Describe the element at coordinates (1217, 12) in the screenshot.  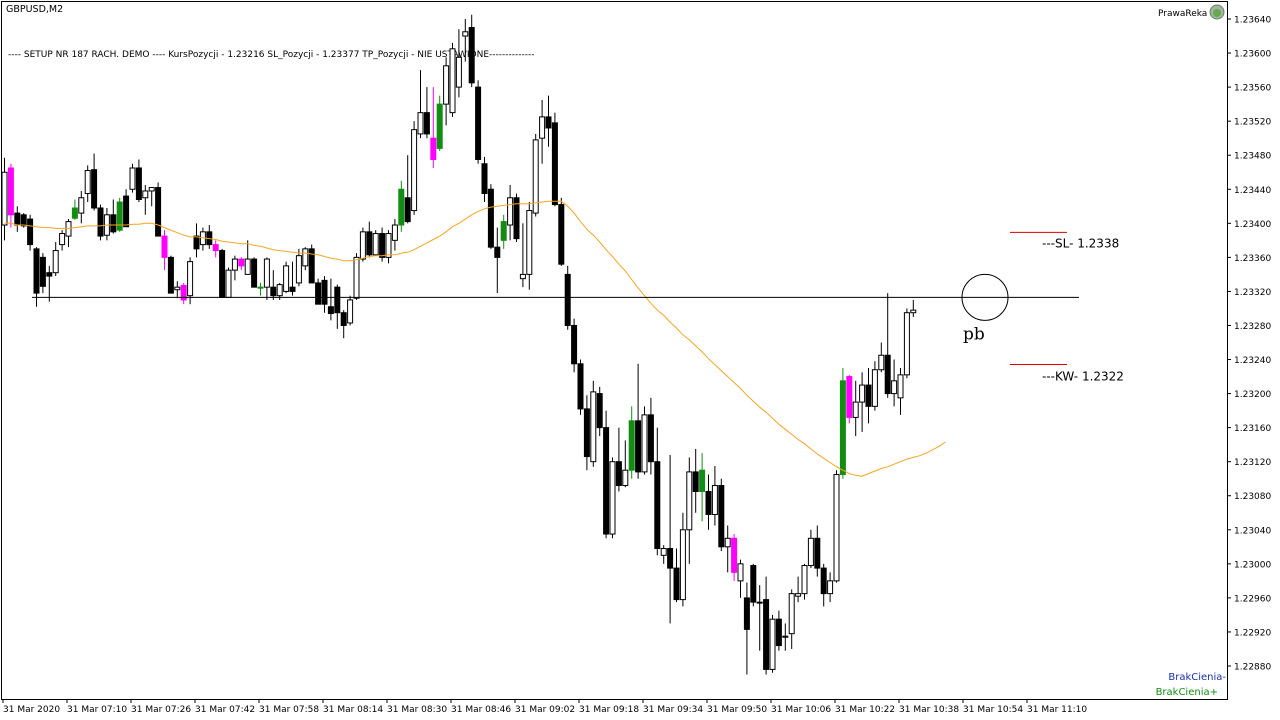
I see `smiley-icon` at that location.